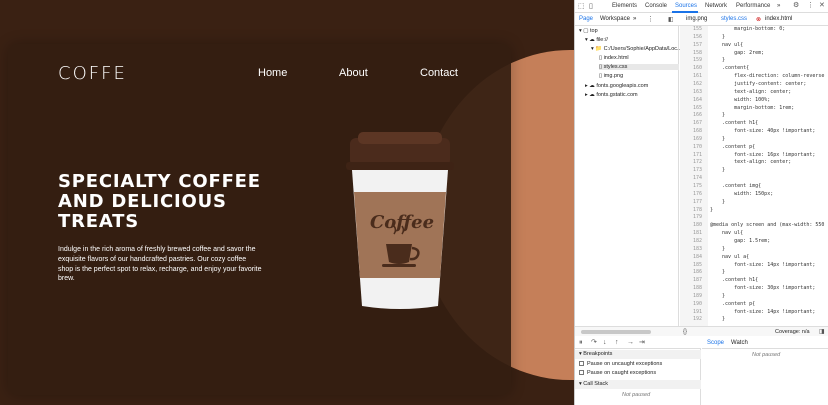  What do you see at coordinates (691, 84) in the screenshot?
I see `line-number: 162` at bounding box center [691, 84].